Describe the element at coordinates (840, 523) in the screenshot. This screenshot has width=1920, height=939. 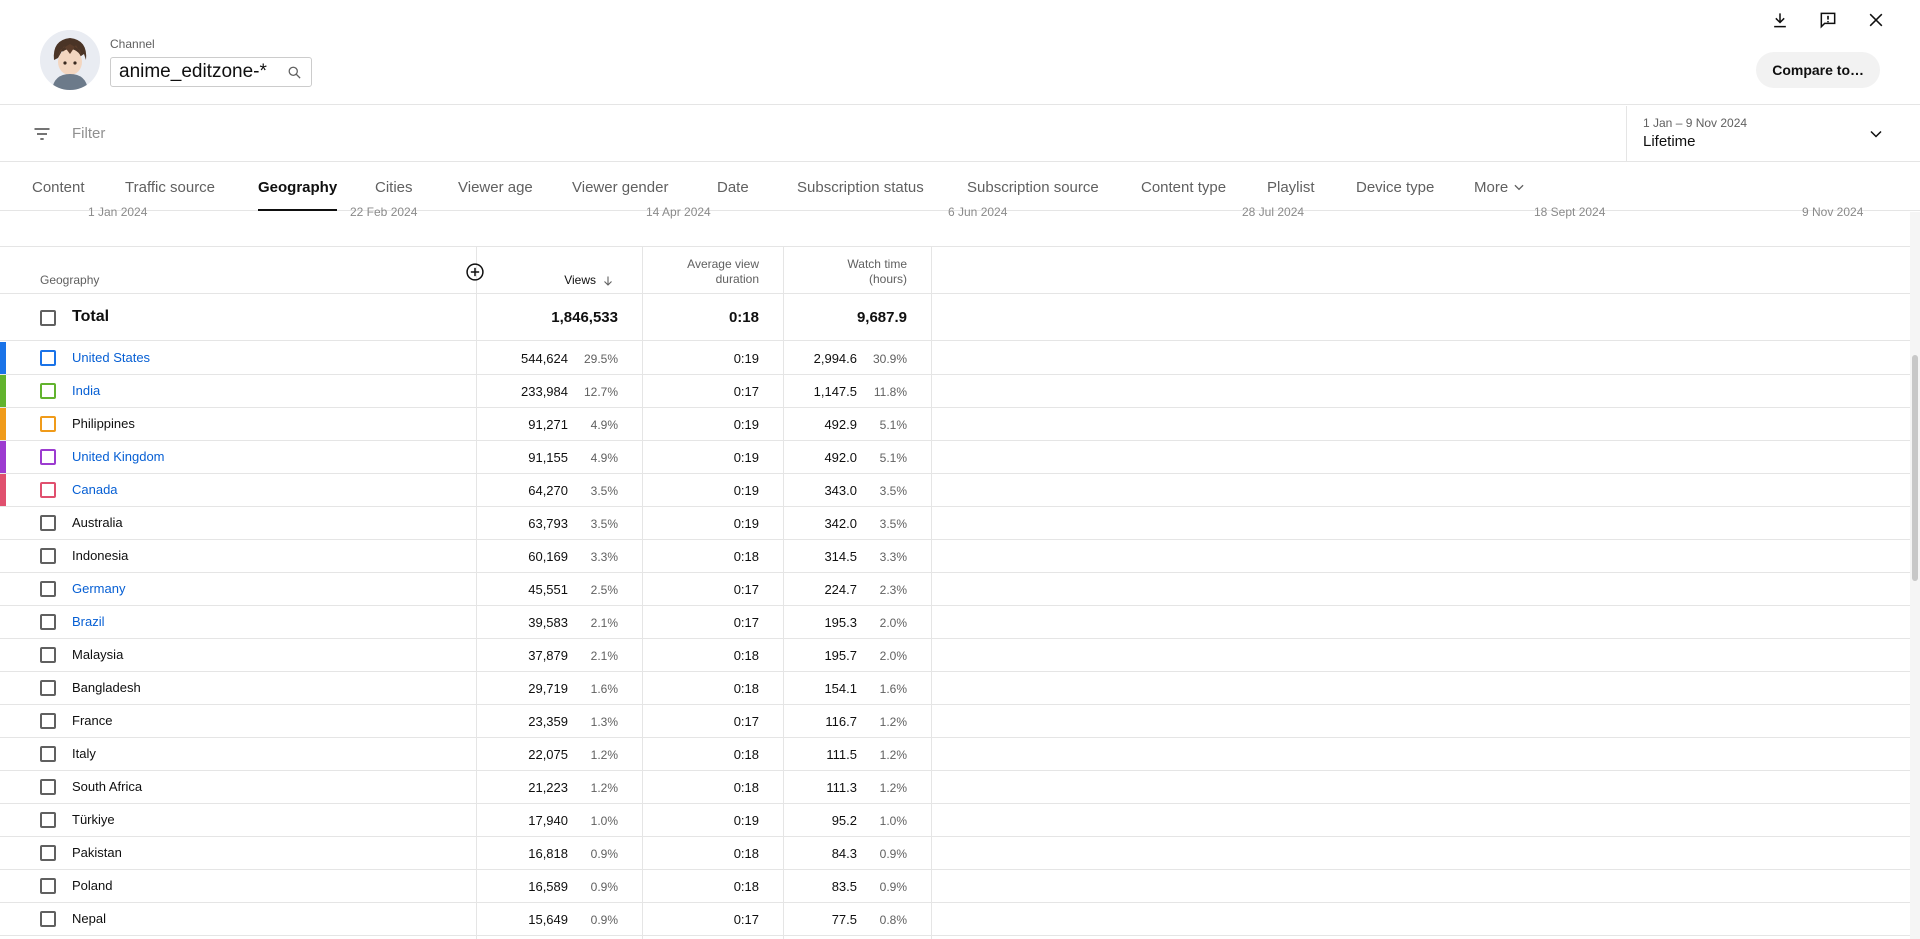
I see `watch-time-value: 342.0` at that location.